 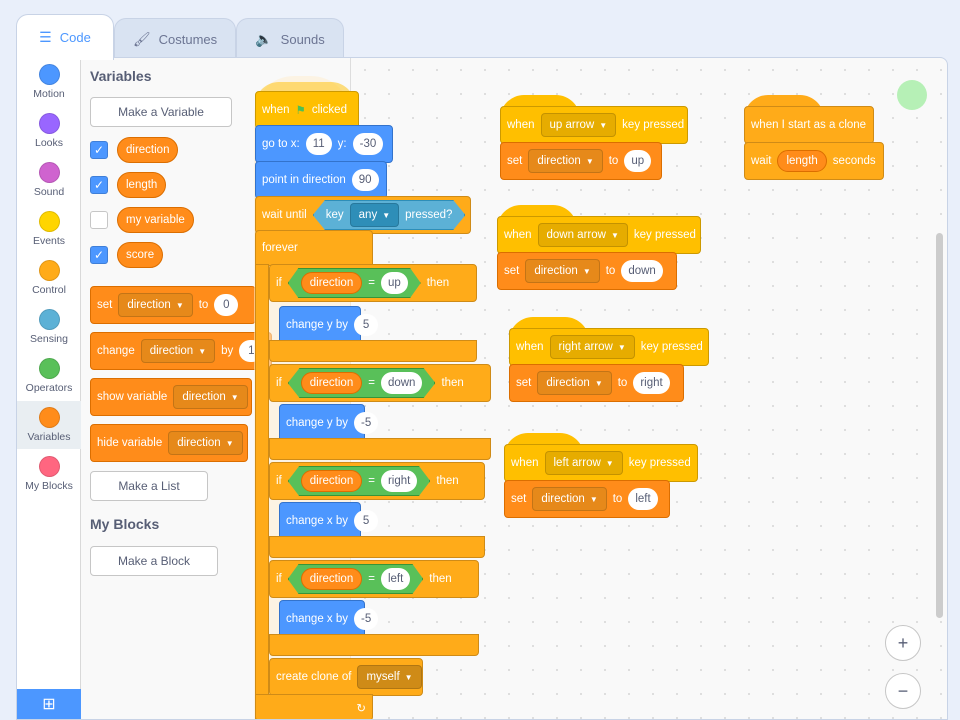 I want to click on key-dropdown: any ▼, so click(x=374, y=215).